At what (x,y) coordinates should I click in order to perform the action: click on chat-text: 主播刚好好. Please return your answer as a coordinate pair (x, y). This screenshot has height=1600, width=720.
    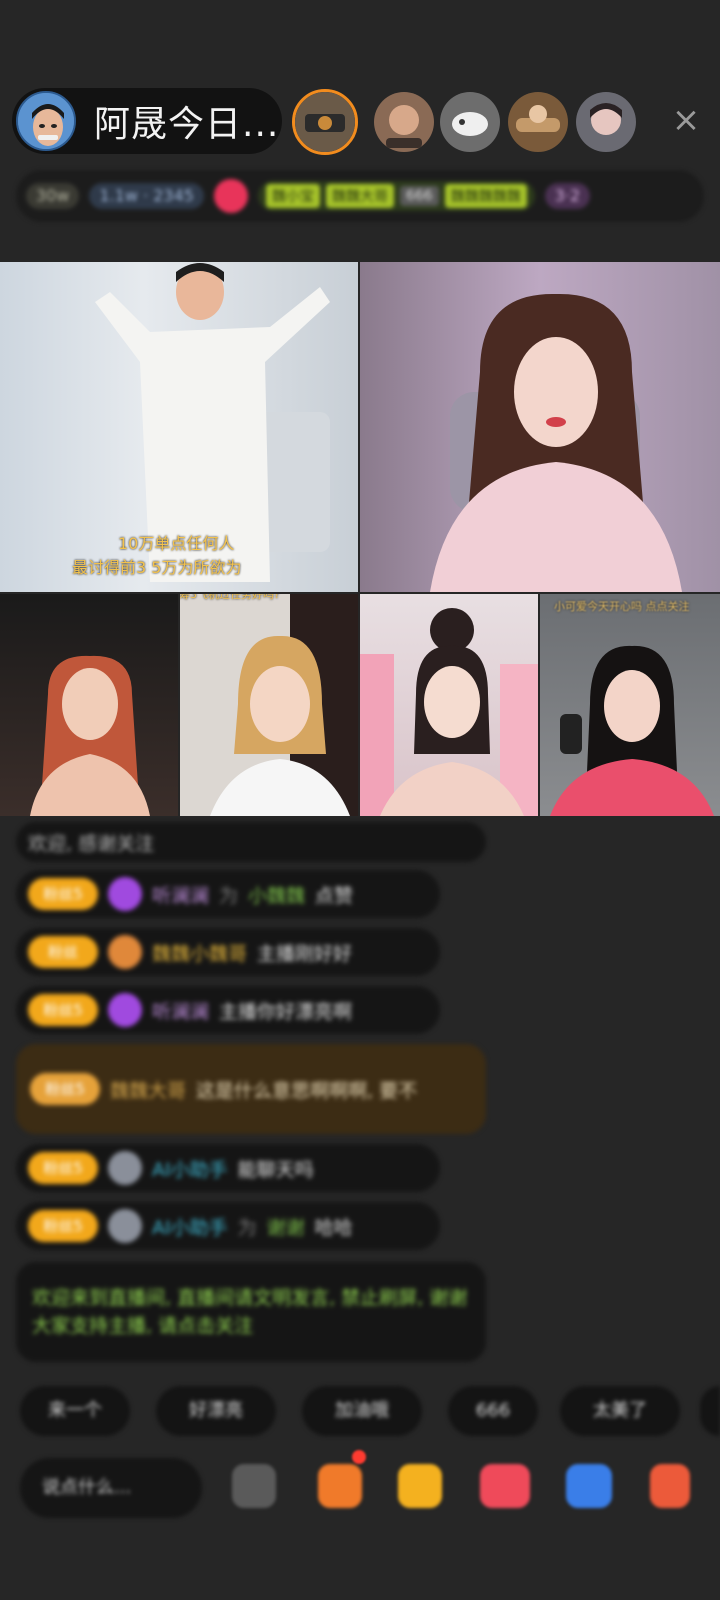
    Looking at the image, I should click on (305, 953).